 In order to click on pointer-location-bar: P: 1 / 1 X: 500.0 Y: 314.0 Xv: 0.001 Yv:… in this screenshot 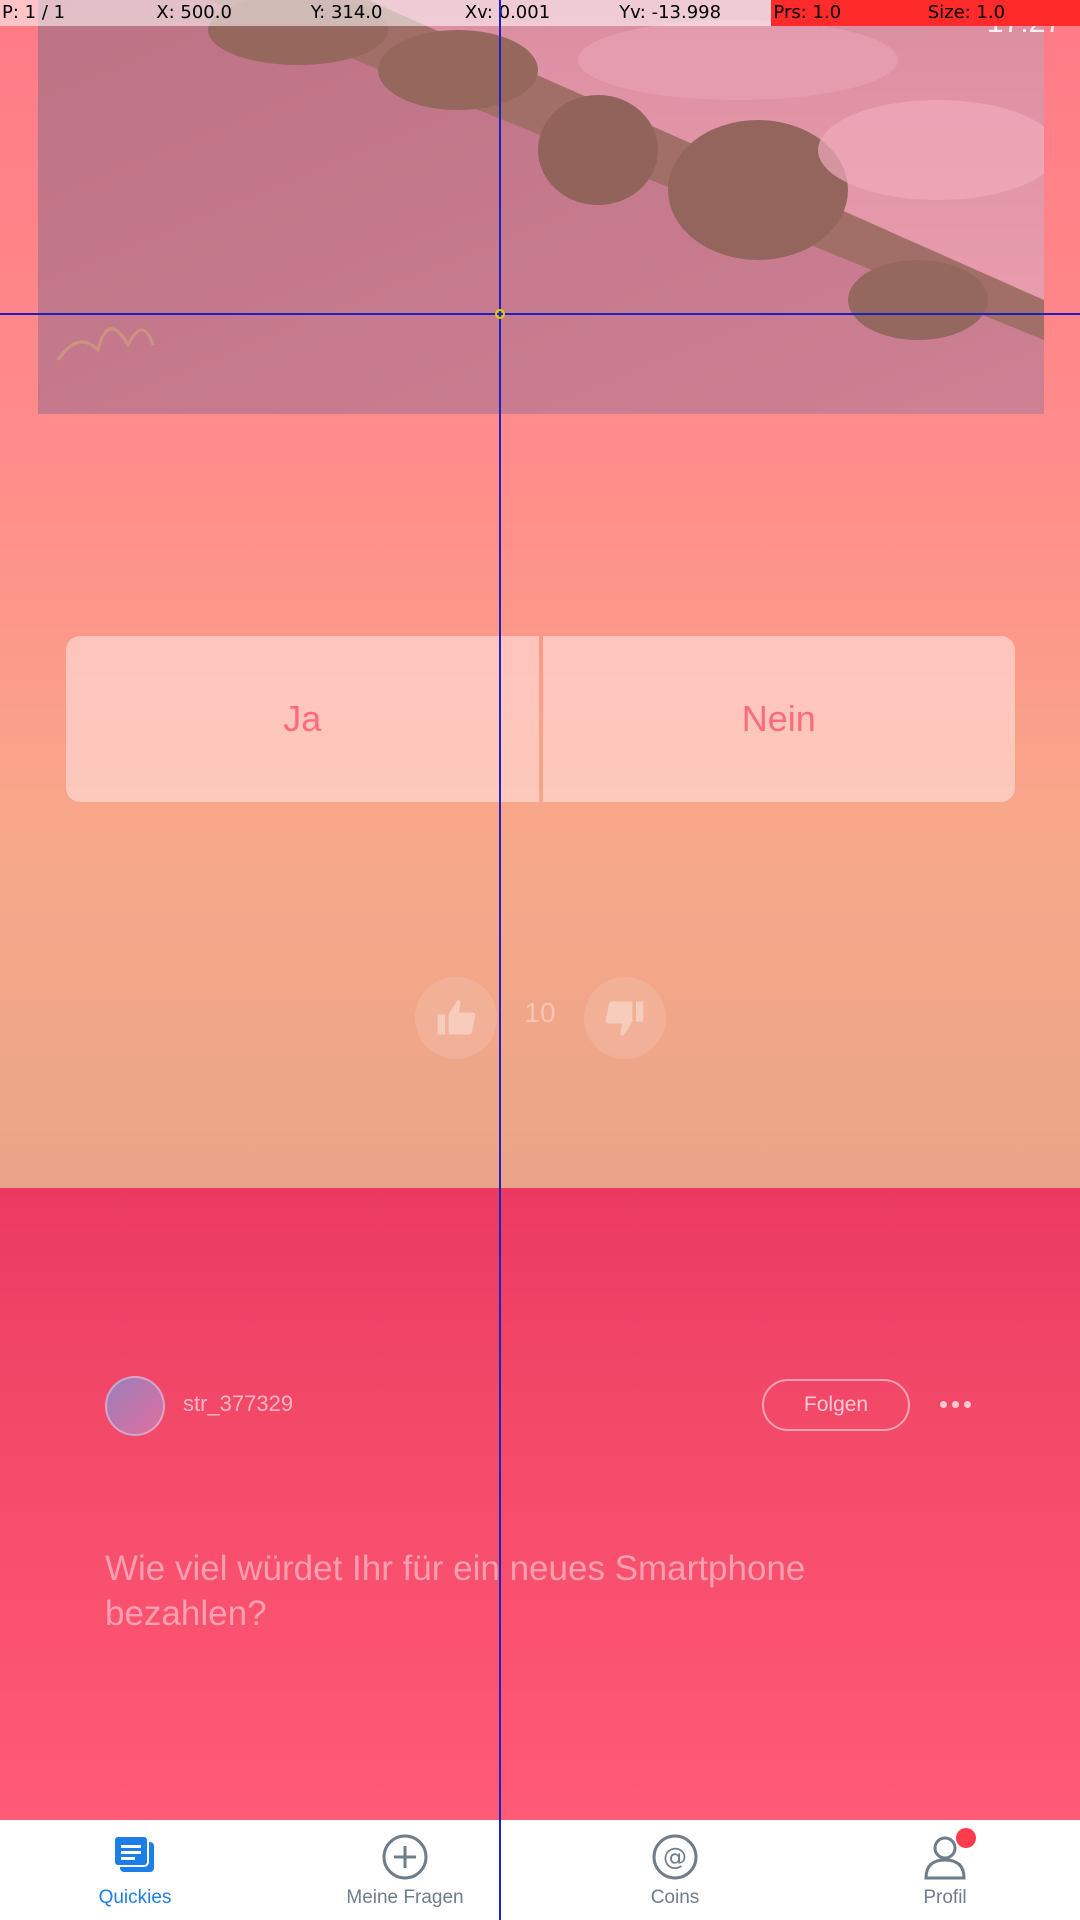, I will do `click(540, 13)`.